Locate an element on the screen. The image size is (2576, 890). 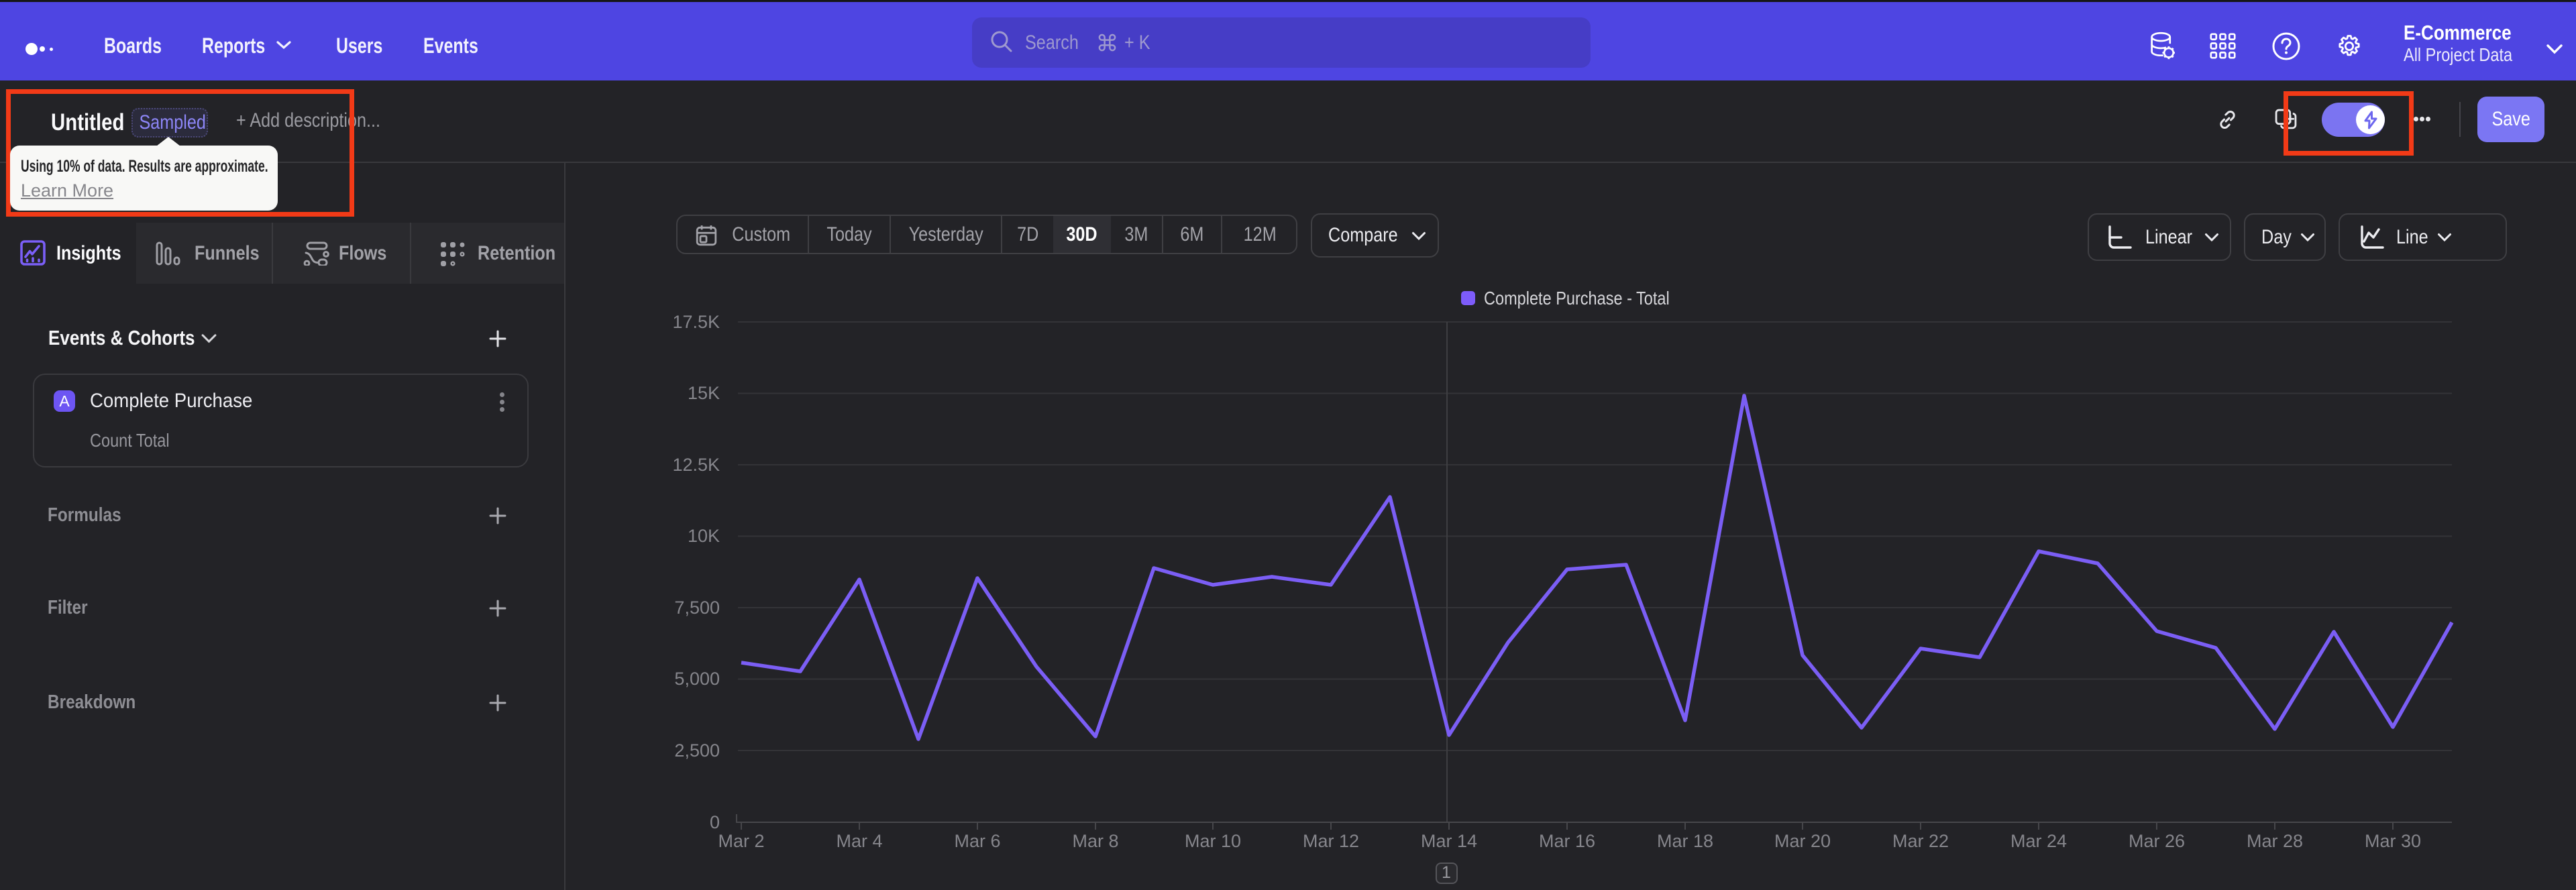
svg-text: Mar 12 is located at coordinates (1331, 841).